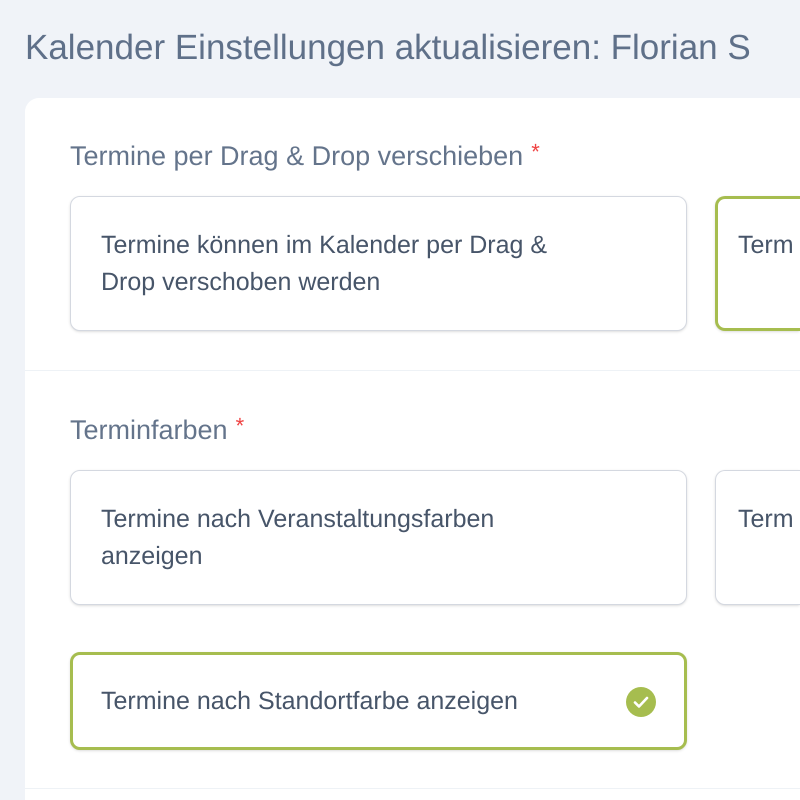 The image size is (800, 800). What do you see at coordinates (378, 701) in the screenshot?
I see `option-card: Termine nach Standortfarbe anzeigen` at bounding box center [378, 701].